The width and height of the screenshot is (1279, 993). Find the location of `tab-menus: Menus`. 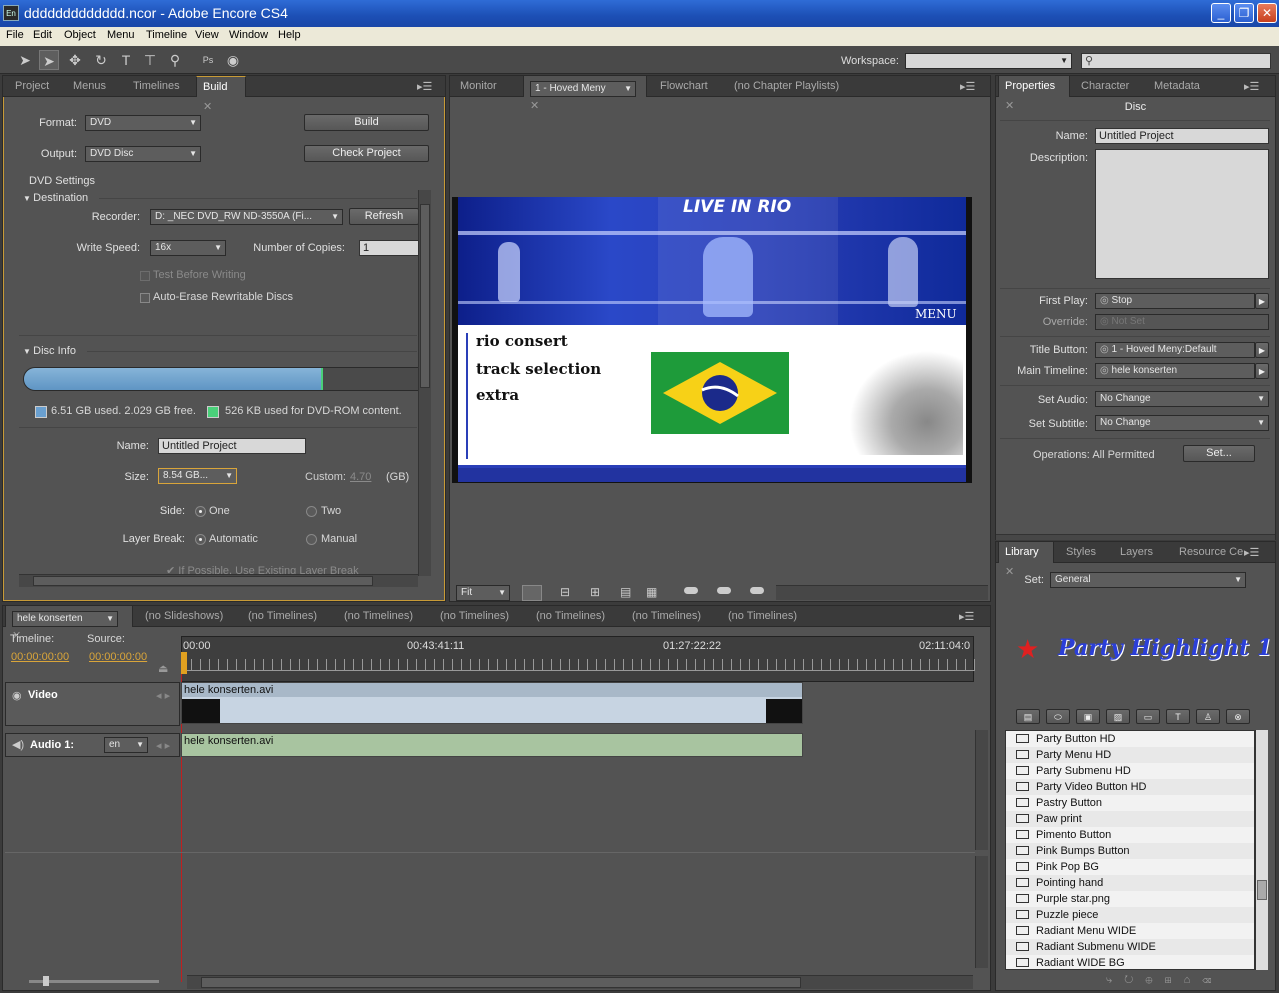

tab-menus: Menus is located at coordinates (89, 86).